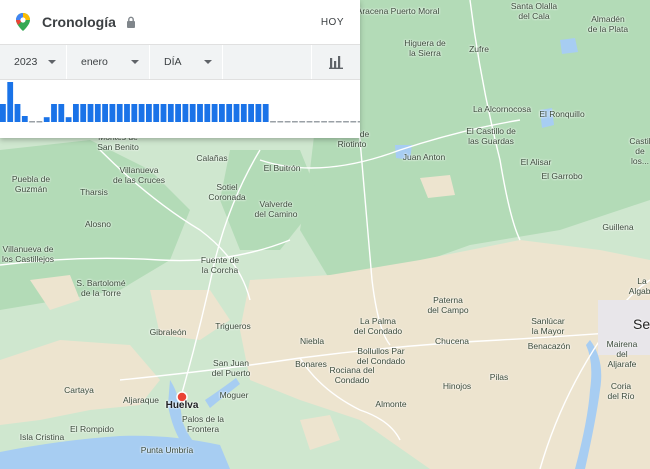 This screenshot has width=650, height=469. What do you see at coordinates (94, 192) in the screenshot?
I see `place-label: Tharsis` at bounding box center [94, 192].